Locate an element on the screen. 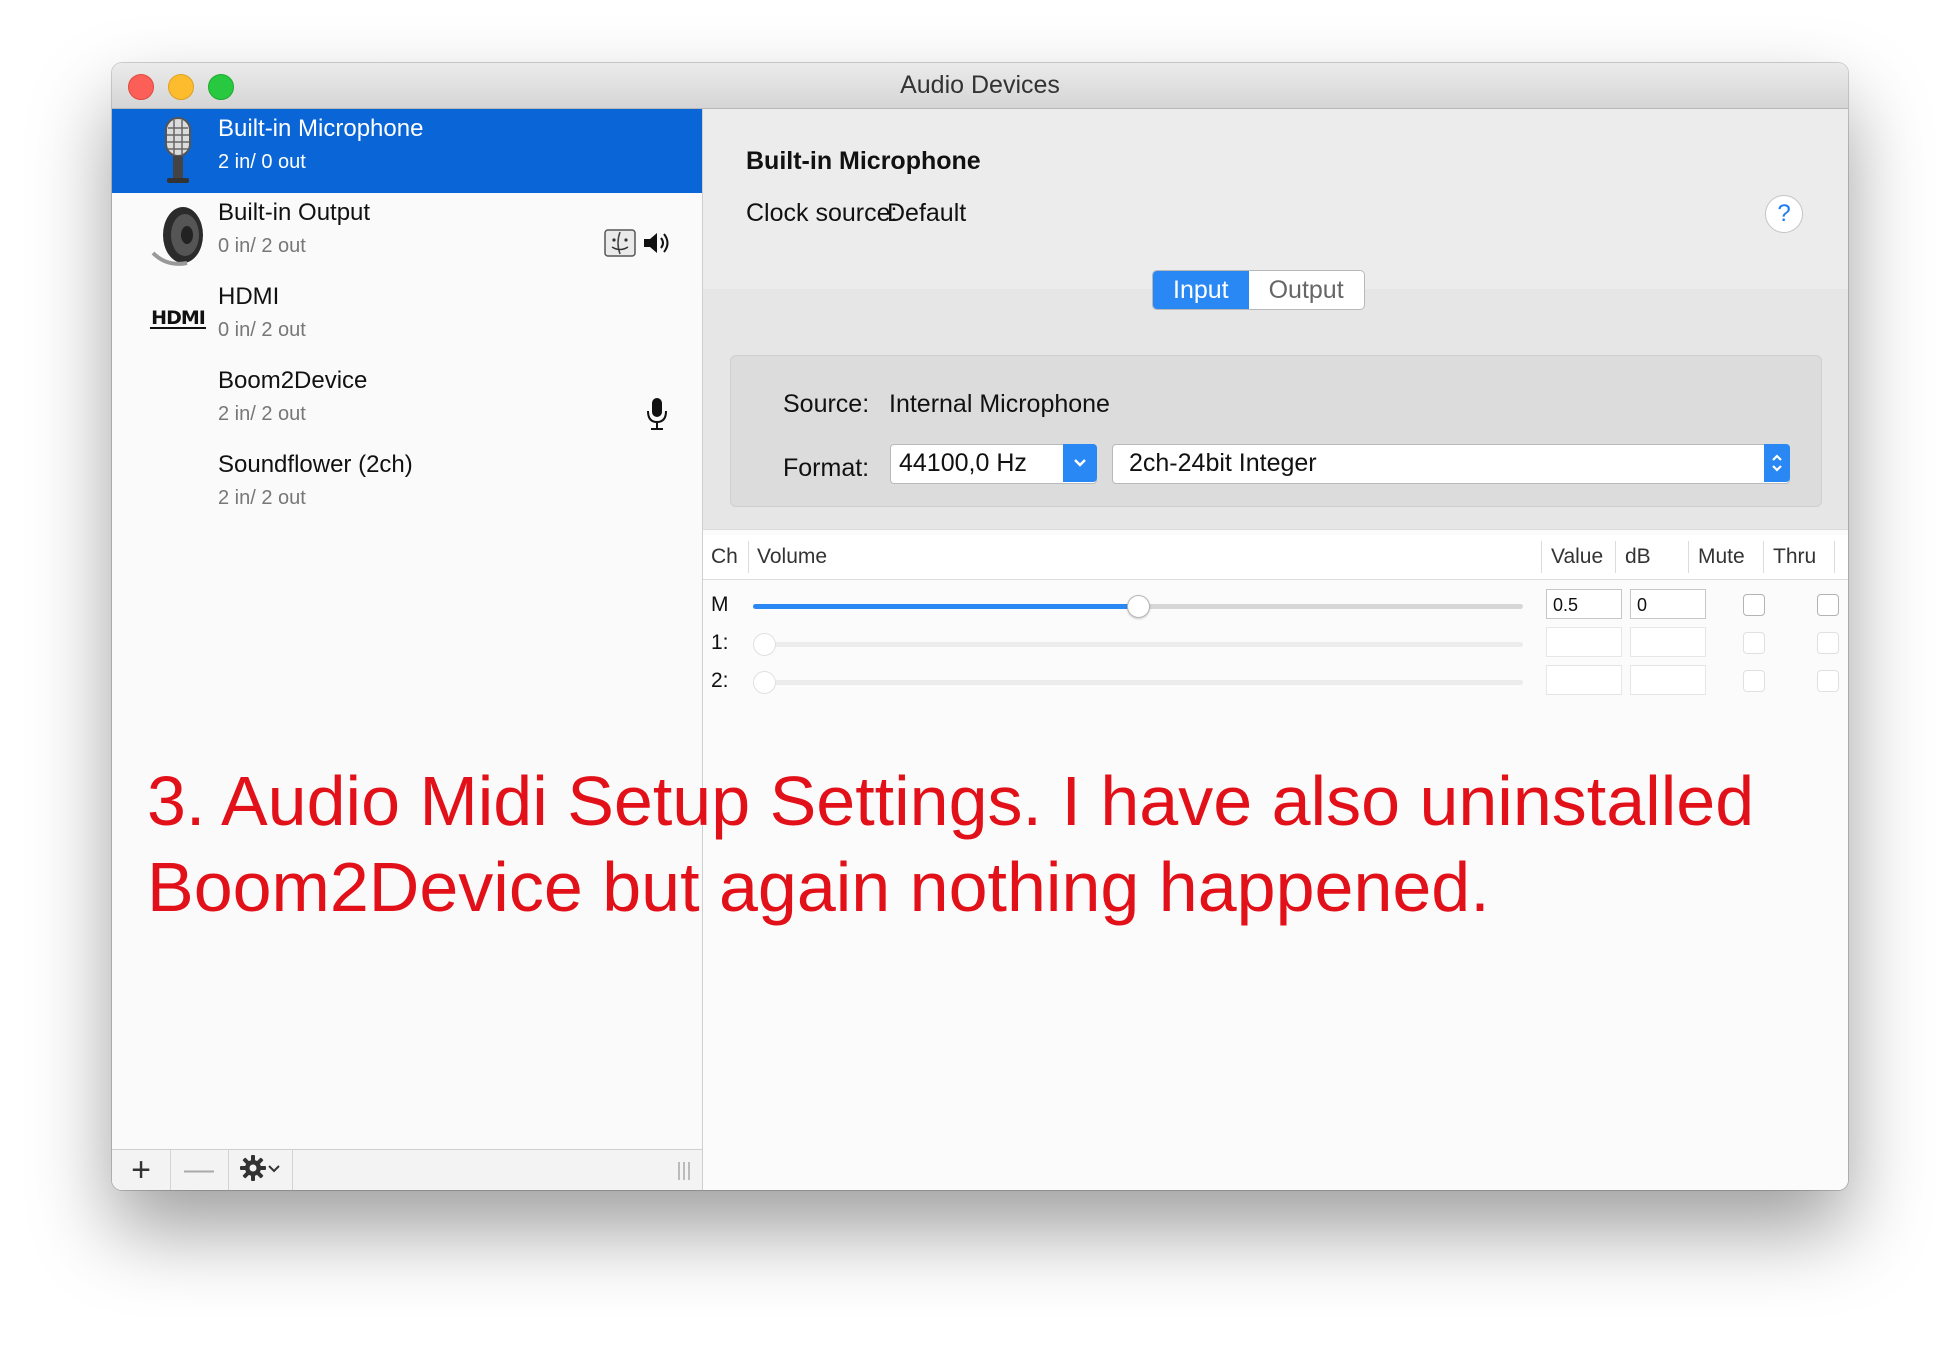 The width and height of the screenshot is (1954, 1348). column-volume: Volume is located at coordinates (792, 556).